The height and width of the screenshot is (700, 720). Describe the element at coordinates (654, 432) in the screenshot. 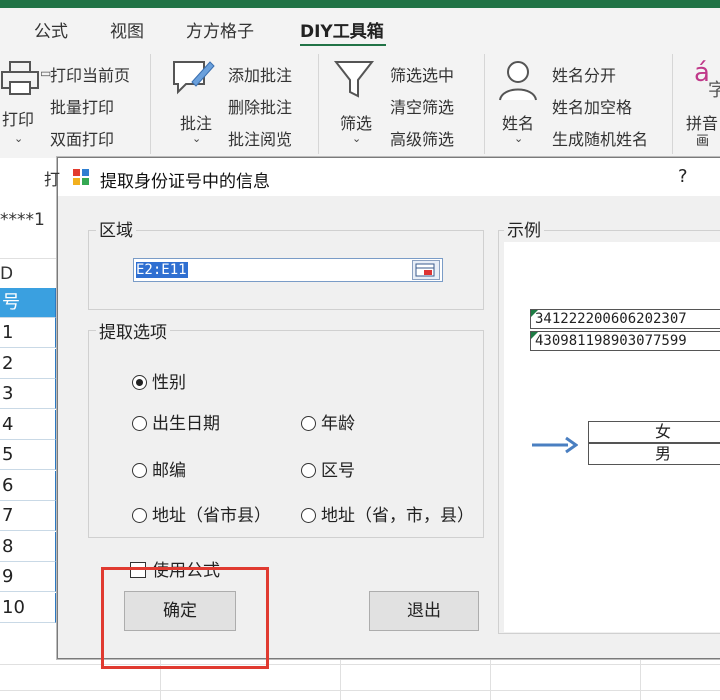

I see `example-result-cell: 女` at that location.